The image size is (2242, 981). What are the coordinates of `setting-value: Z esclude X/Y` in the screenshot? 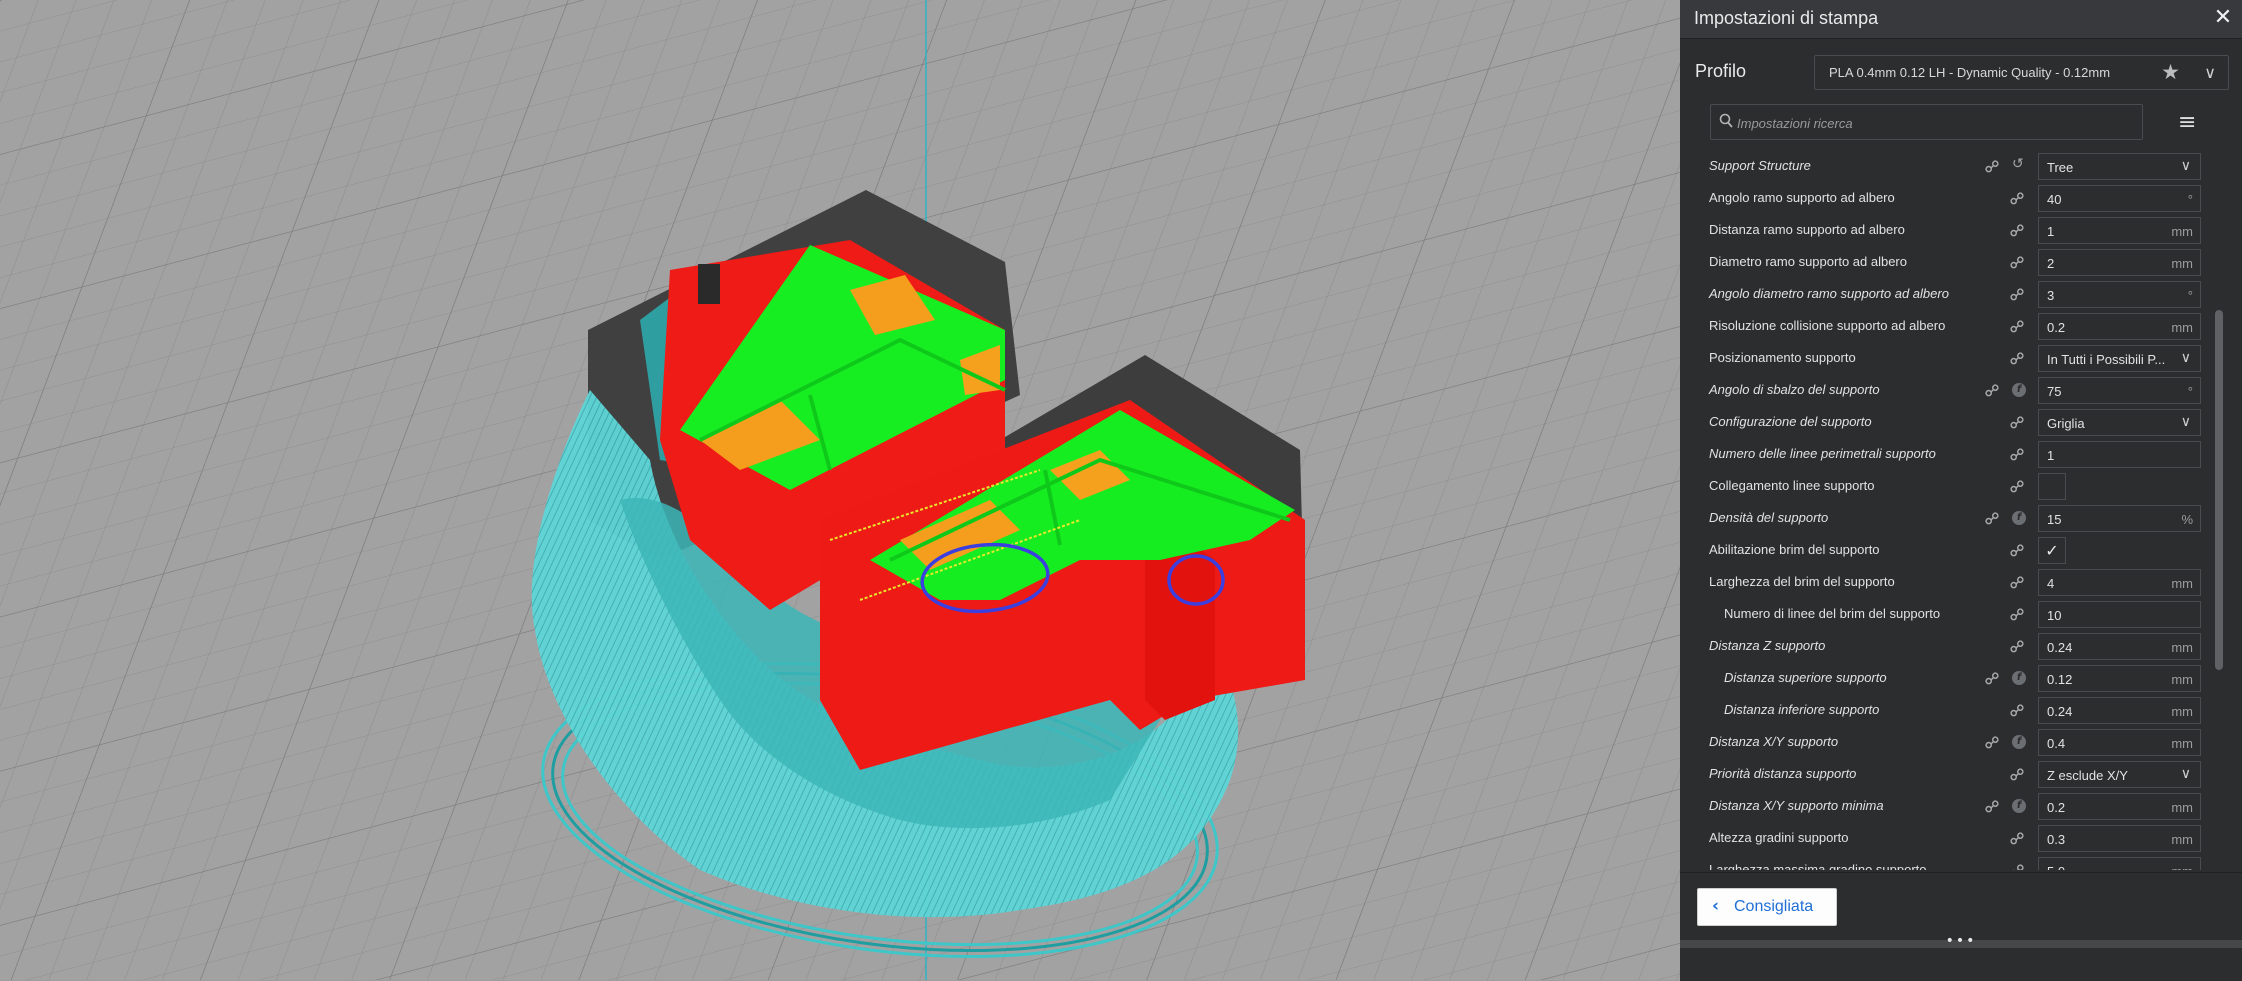 It's located at (2087, 775).